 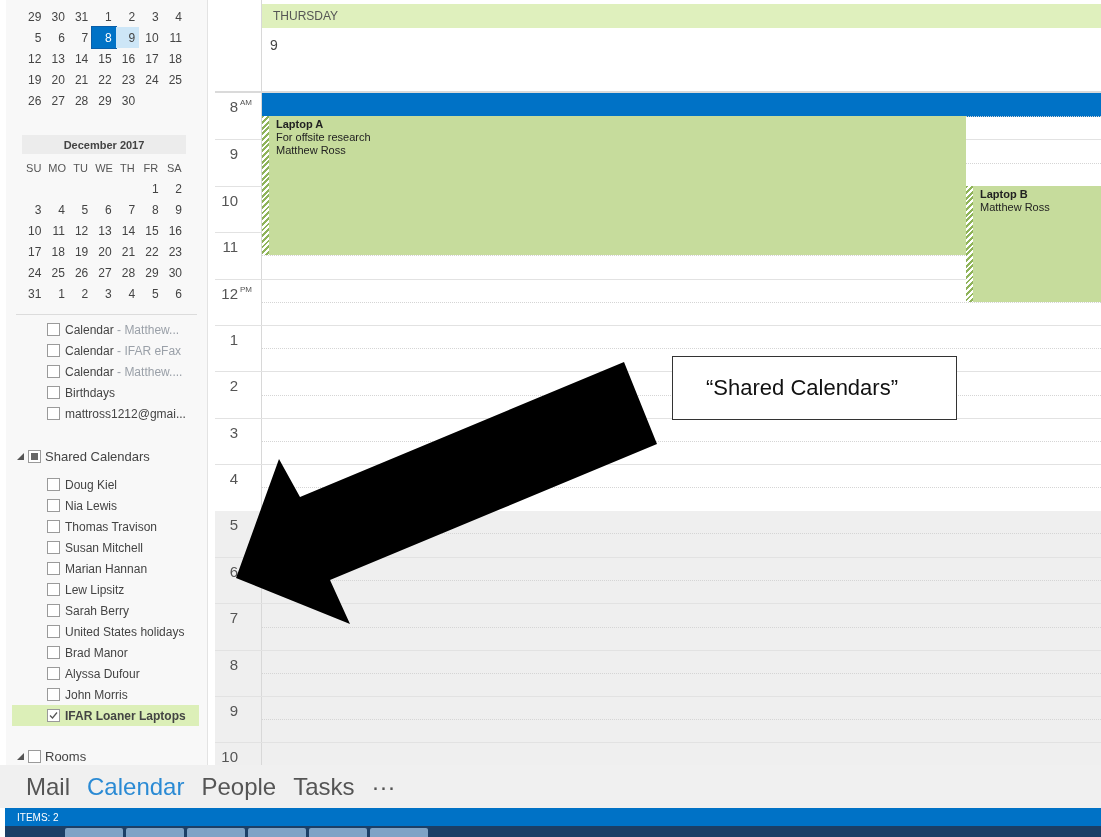 I want to click on calendar-list-item: Brad Manor, so click(x=95, y=652).